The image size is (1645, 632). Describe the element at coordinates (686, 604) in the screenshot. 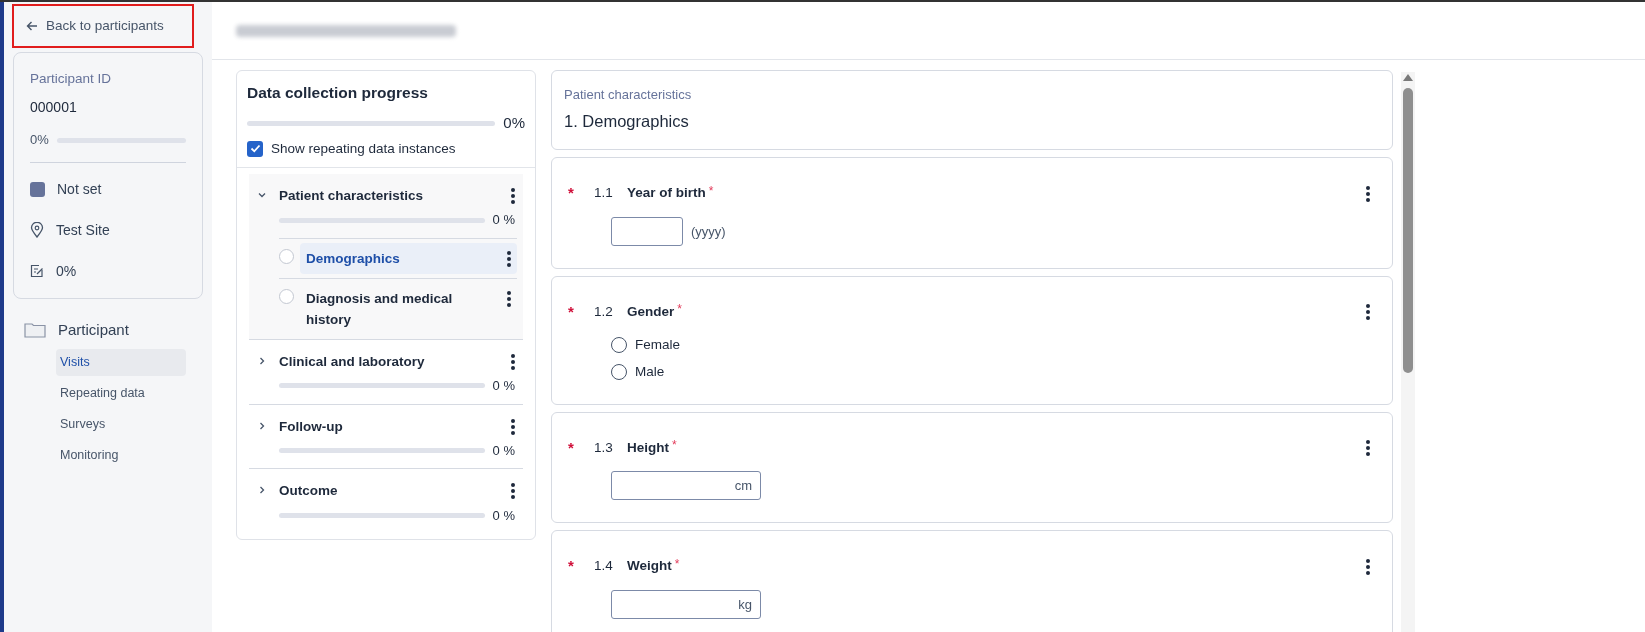

I see `unit-field: kg` at that location.